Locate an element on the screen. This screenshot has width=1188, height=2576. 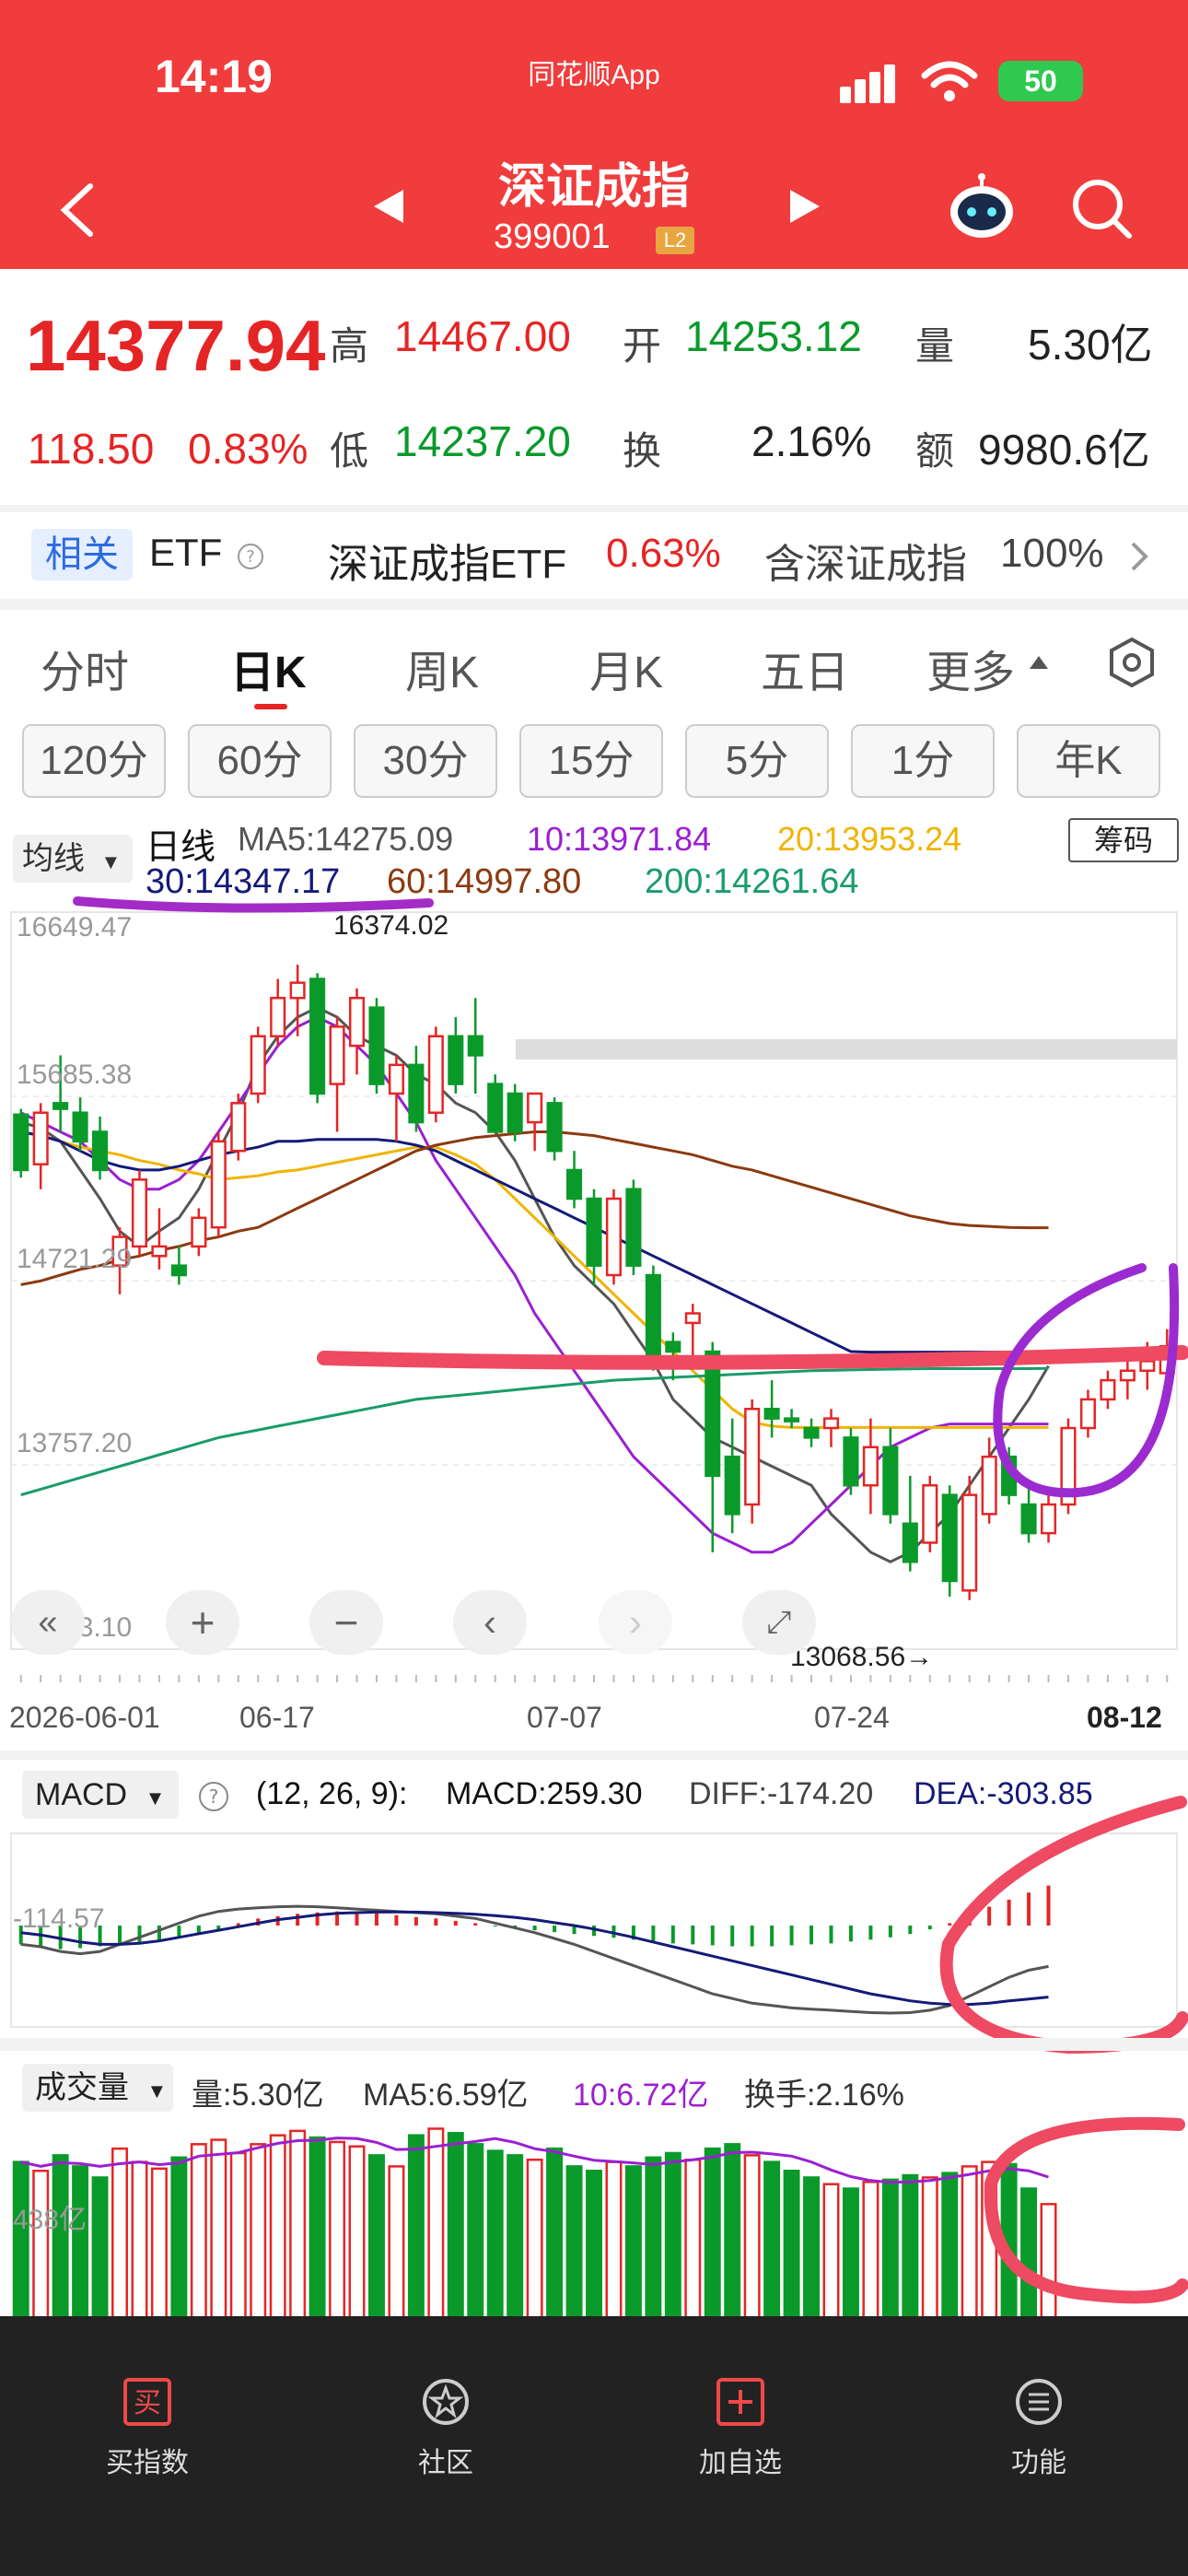
pan-right-button: › is located at coordinates (635, 1622).